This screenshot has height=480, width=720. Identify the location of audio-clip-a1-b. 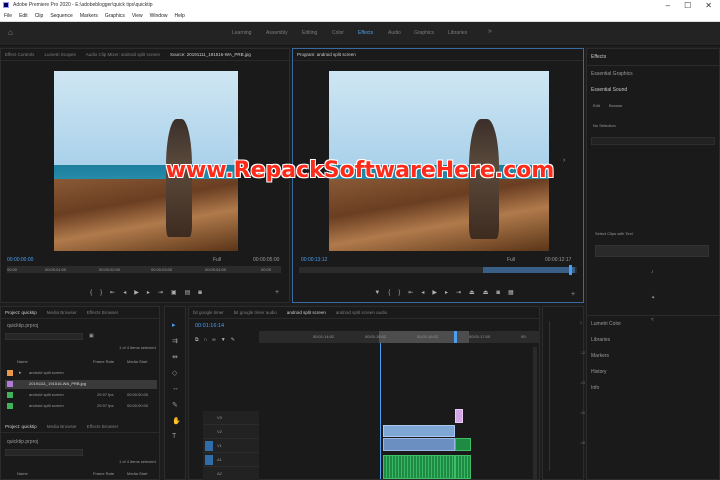
(463, 467).